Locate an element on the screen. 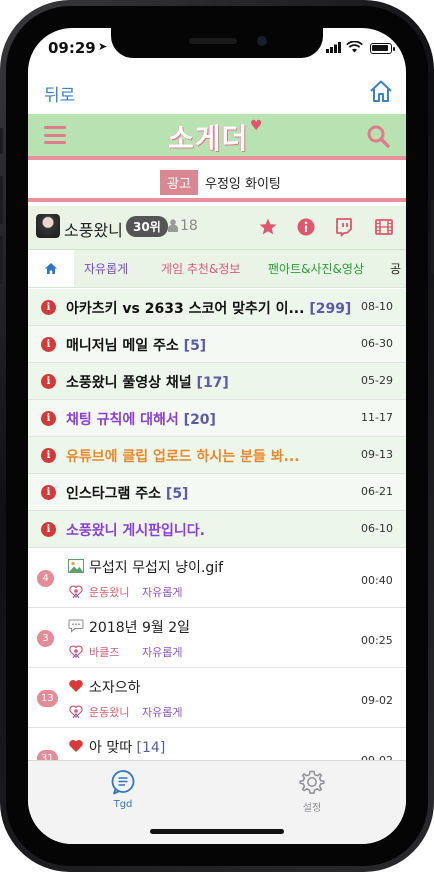 The height and width of the screenshot is (872, 434). comment-count-badge: 3 is located at coordinates (45, 638).